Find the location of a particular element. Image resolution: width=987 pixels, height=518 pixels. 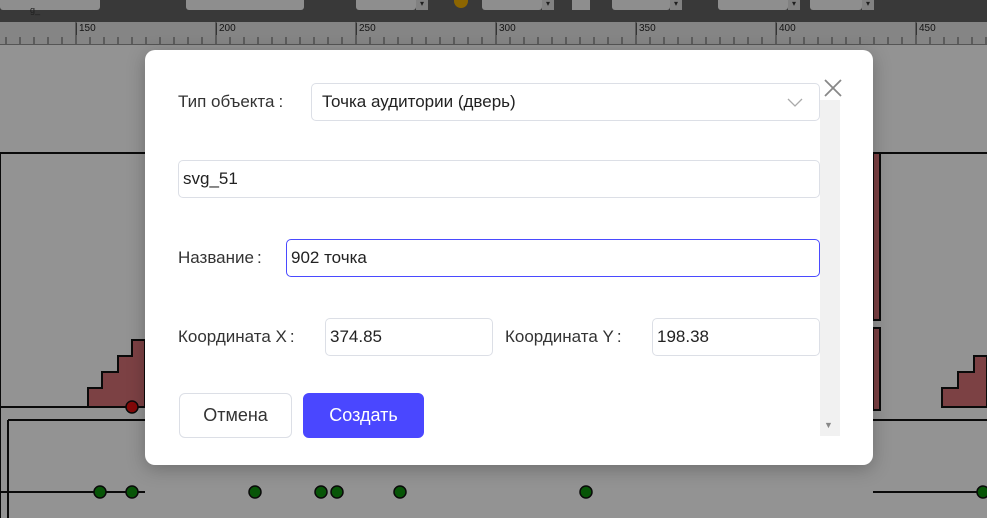

name-label: Название: is located at coordinates (220, 257).